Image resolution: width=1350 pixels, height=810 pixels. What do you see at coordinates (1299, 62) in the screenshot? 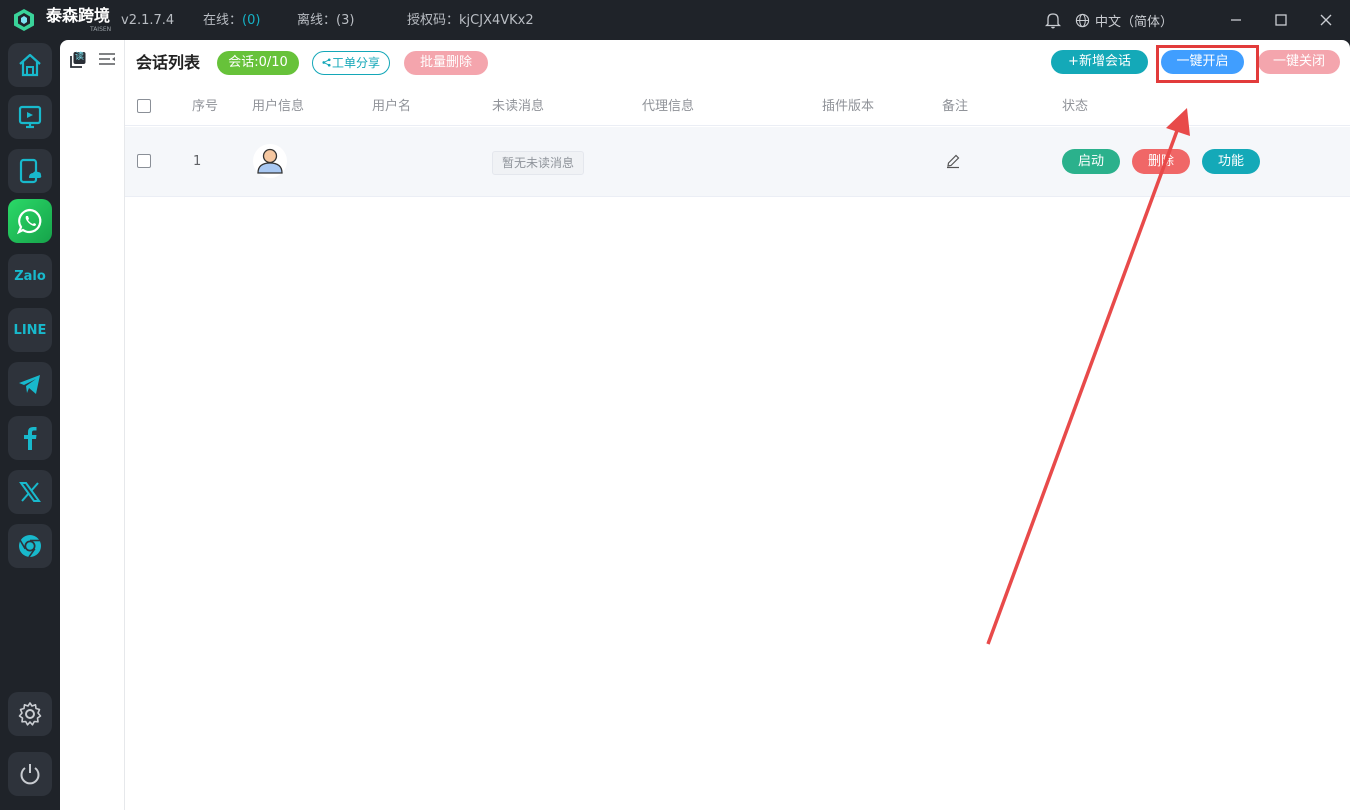
I see `close-all-button: 一键关闭` at bounding box center [1299, 62].